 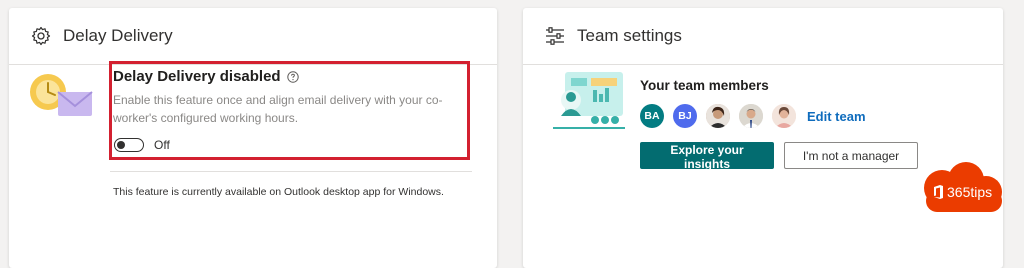 I want to click on delay-delivery-header: Delay Delivery, so click(x=253, y=36).